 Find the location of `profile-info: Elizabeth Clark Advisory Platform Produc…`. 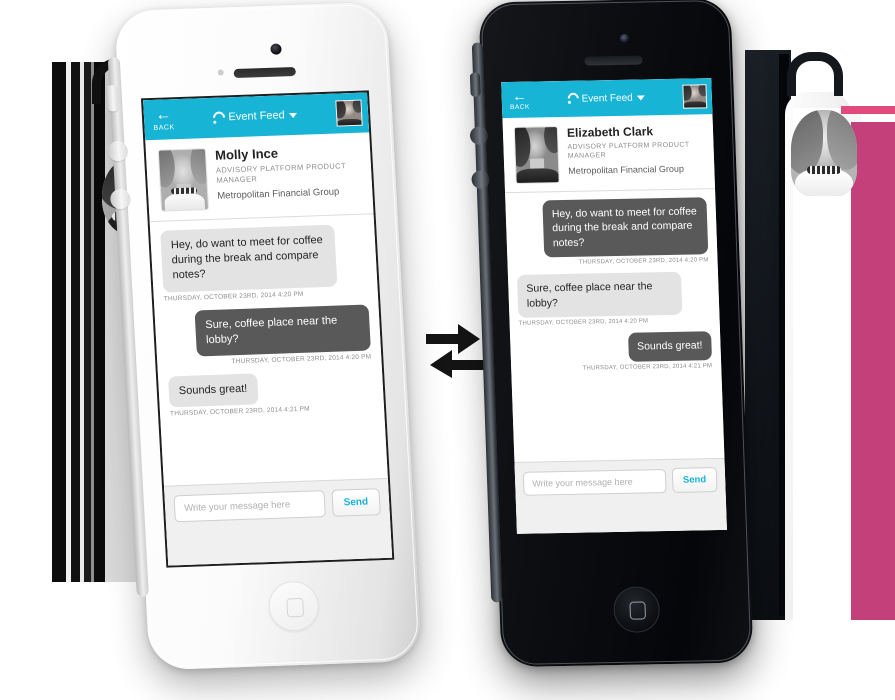

profile-info: Elizabeth Clark Advisory Platform Produc… is located at coordinates (636, 149).